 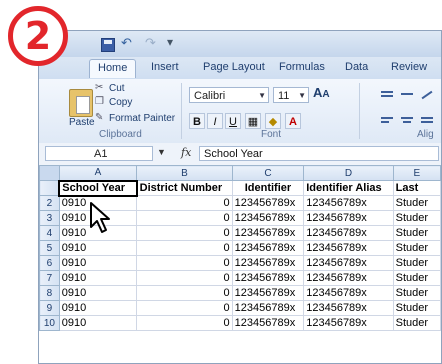 What do you see at coordinates (49, 233) in the screenshot?
I see `row-header: 4` at bounding box center [49, 233].